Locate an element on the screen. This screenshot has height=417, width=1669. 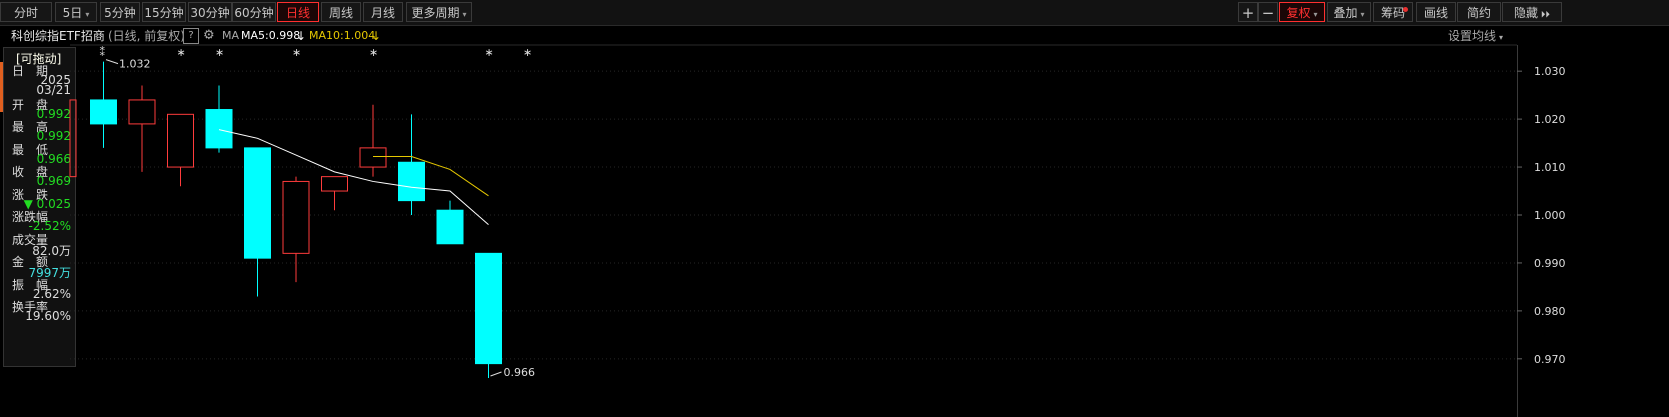
ma10-line is located at coordinates (431, 176).